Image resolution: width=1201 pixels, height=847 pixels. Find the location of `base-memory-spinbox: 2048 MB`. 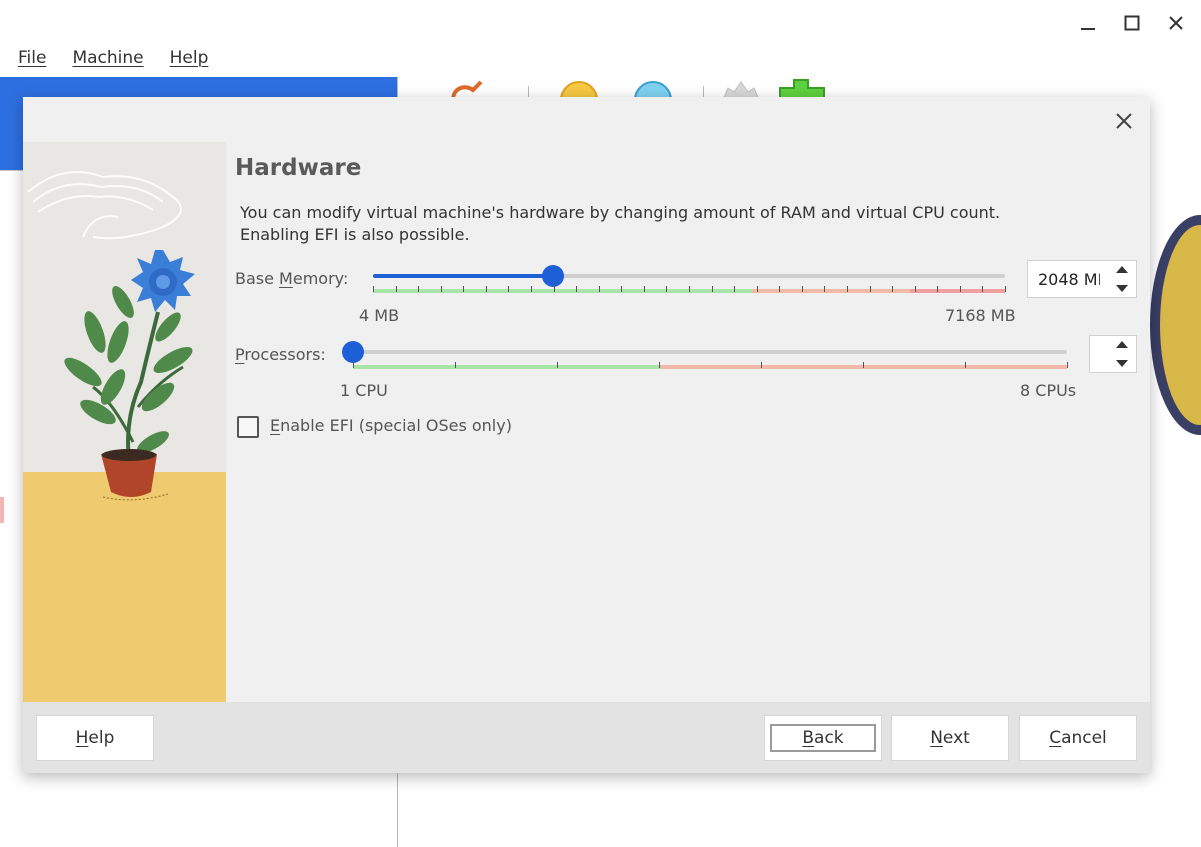

base-memory-spinbox: 2048 MB is located at coordinates (1082, 279).